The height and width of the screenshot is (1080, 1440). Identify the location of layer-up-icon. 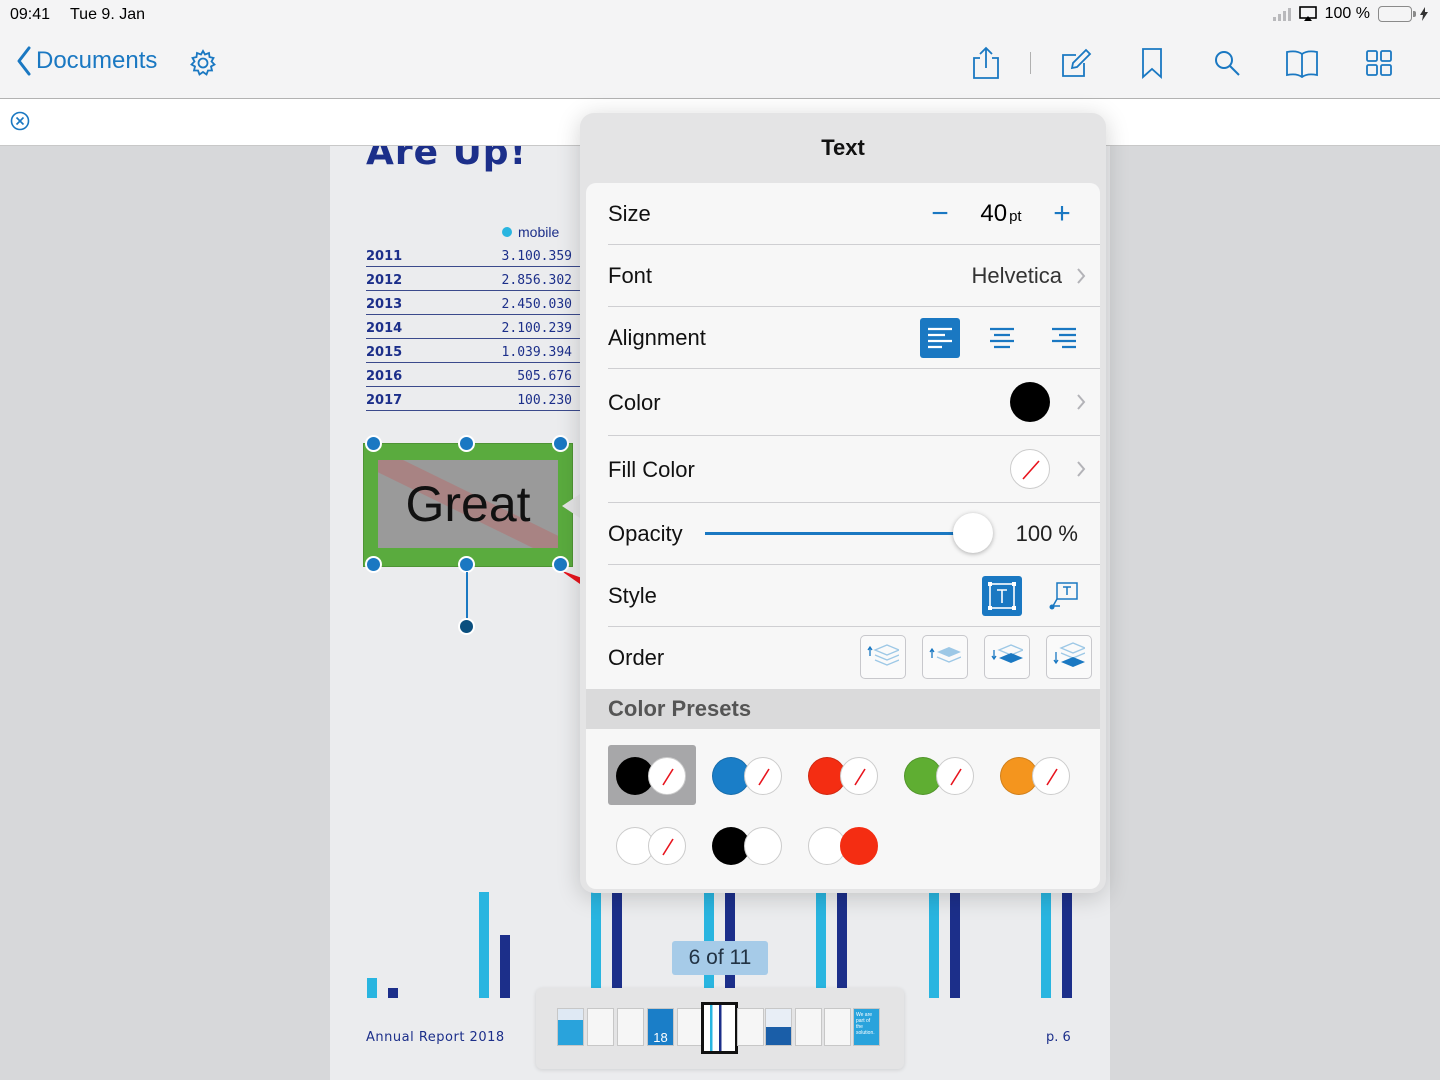
(945, 655).